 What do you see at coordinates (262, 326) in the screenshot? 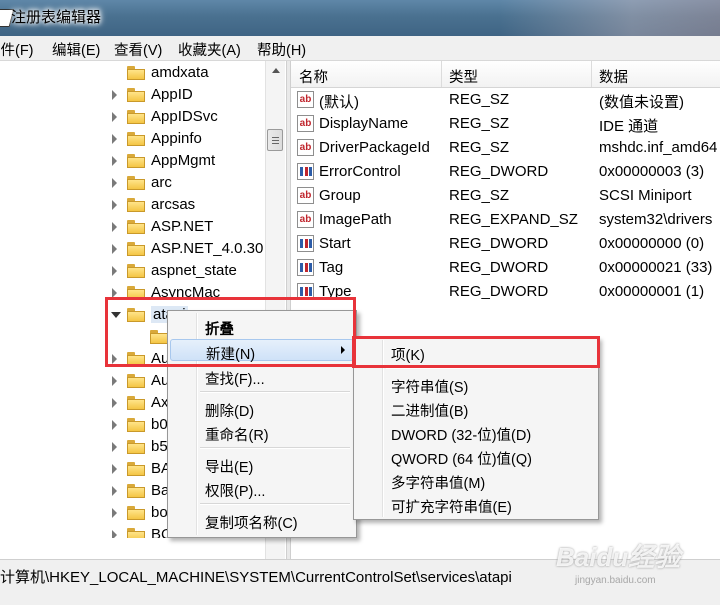
I see `menu-item-collapse: 折叠` at bounding box center [262, 326].